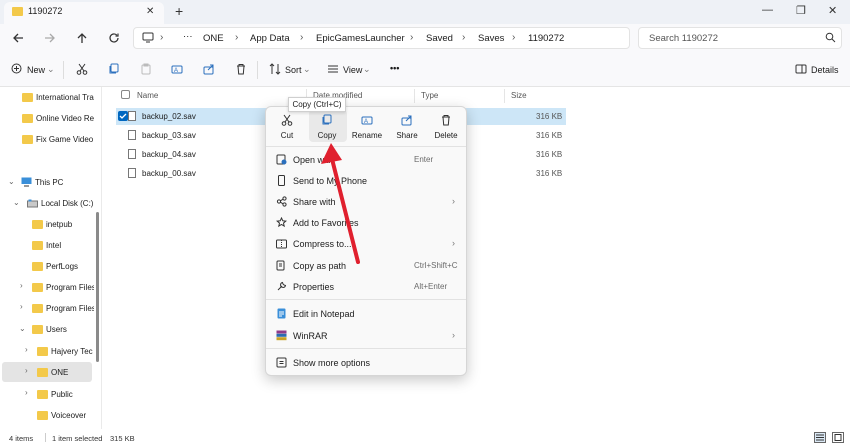 This screenshot has width=850, height=446. I want to click on up-arrow-icon, so click(82, 38).